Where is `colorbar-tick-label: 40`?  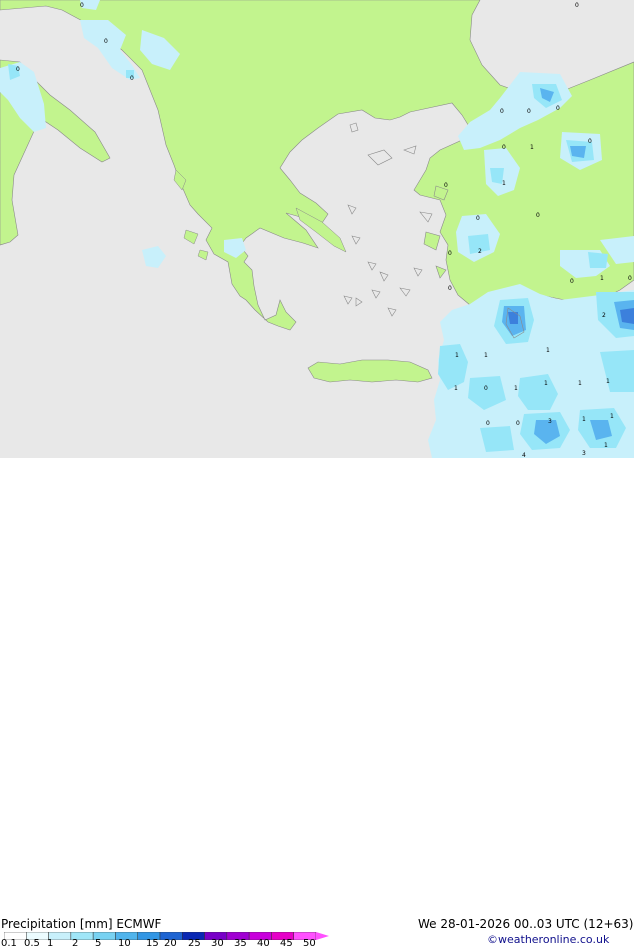
colorbar-tick-label: 40 is located at coordinates (263, 943).